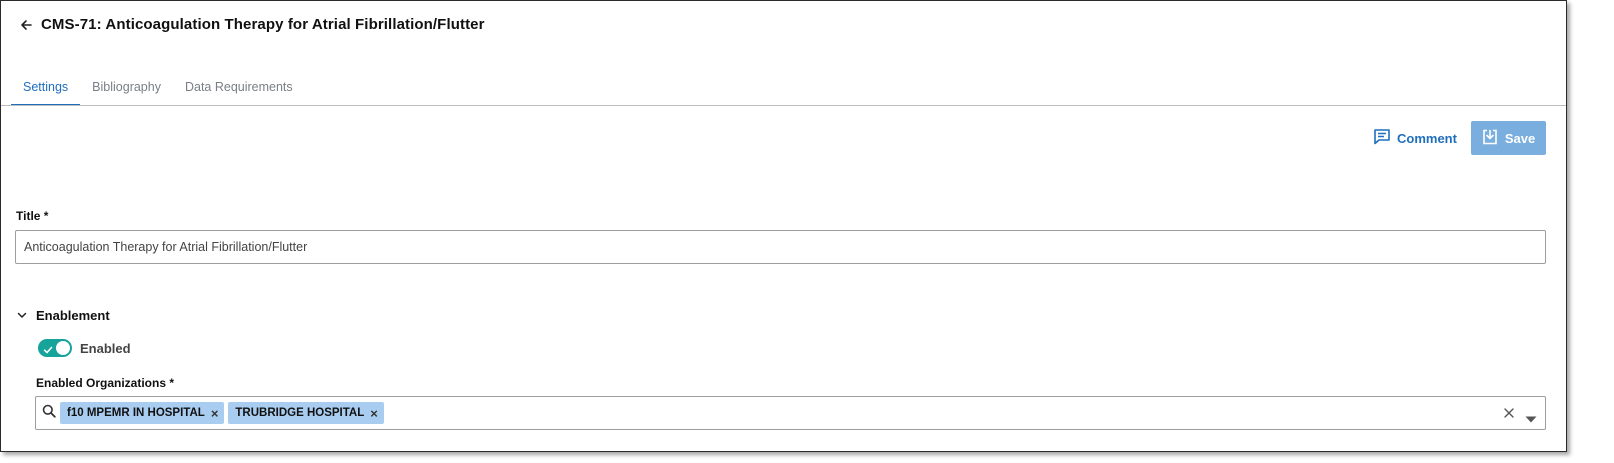  What do you see at coordinates (239, 89) in the screenshot?
I see `tab-data-requirements: Data Requirements` at bounding box center [239, 89].